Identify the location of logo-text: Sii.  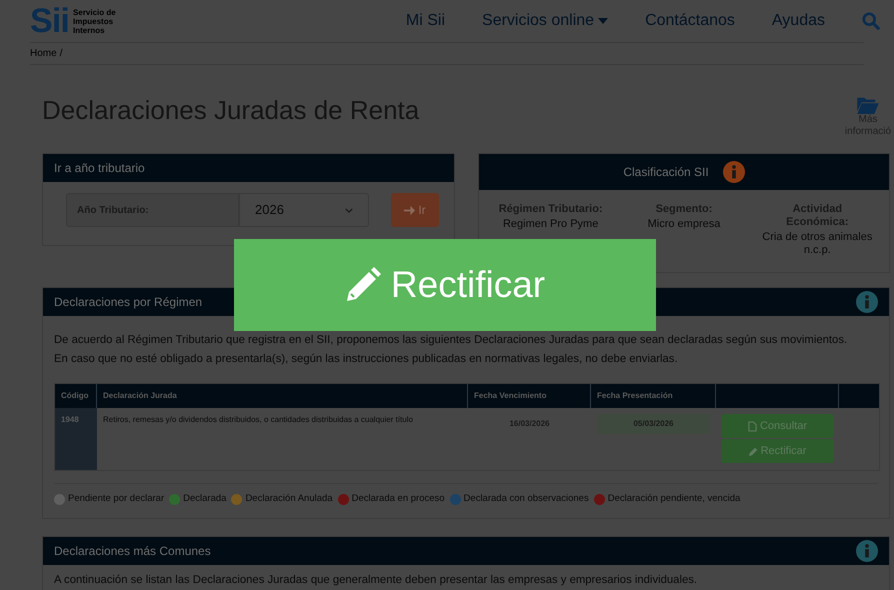
(50, 21).